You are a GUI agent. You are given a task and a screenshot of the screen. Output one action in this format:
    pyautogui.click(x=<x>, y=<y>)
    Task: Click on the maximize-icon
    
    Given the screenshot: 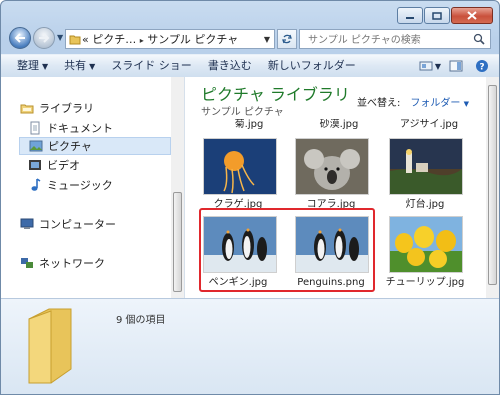 What is the action you would take?
    pyautogui.click(x=437, y=15)
    